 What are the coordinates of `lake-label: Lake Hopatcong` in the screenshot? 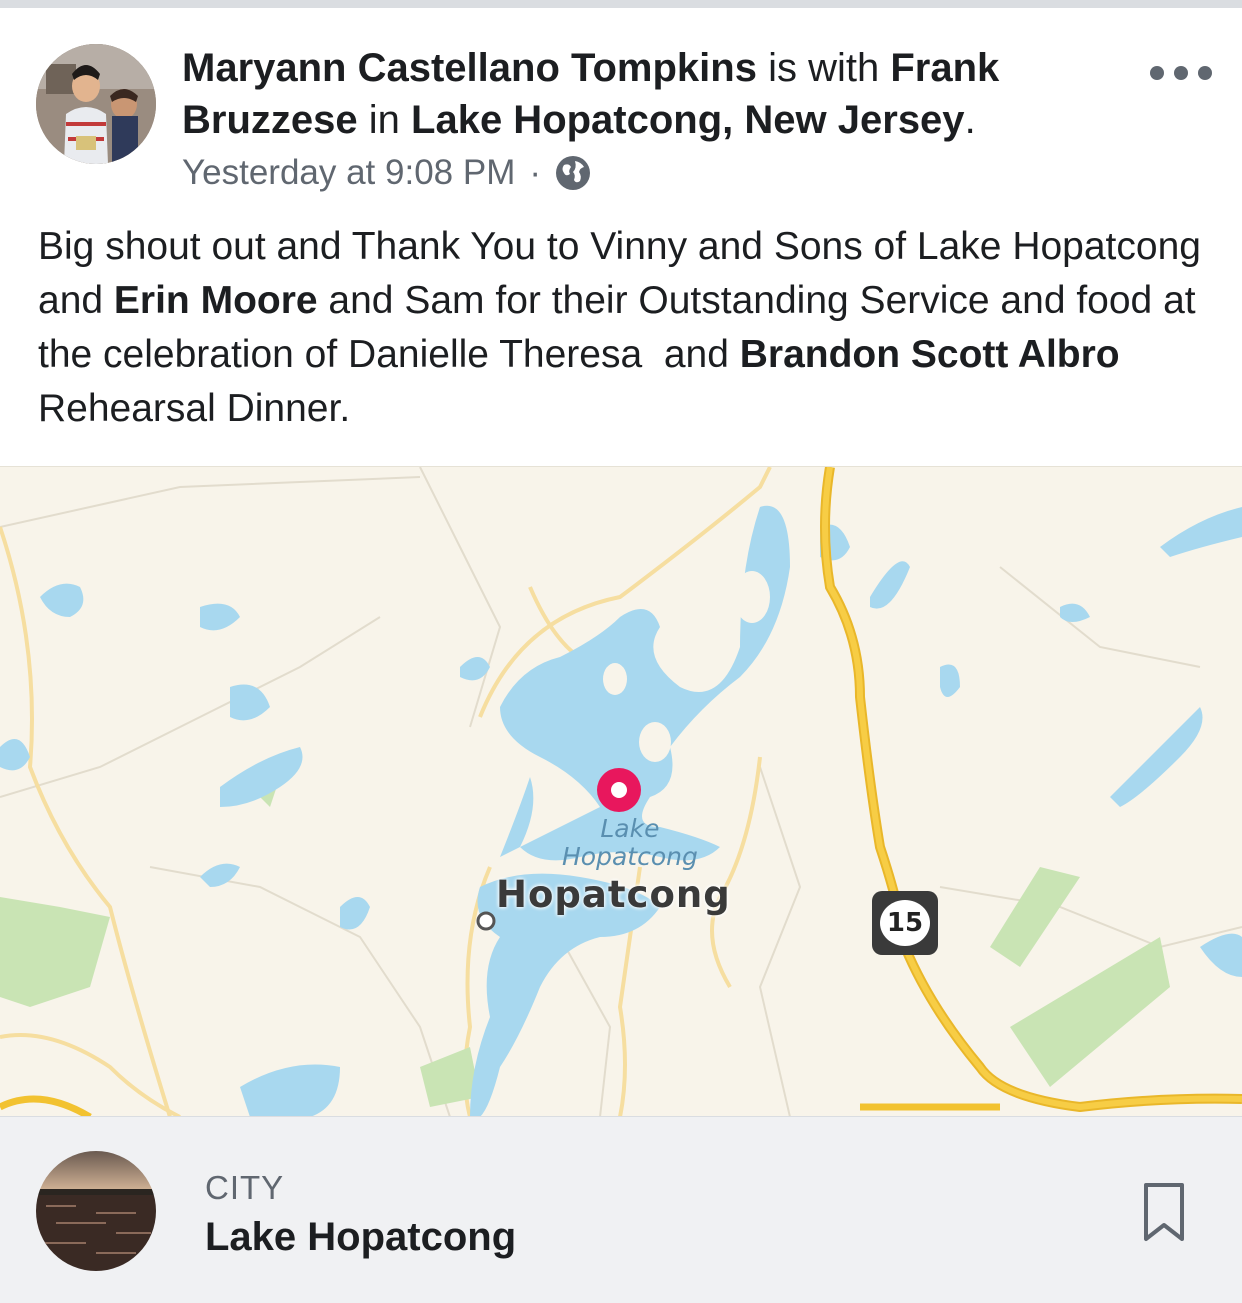 It's located at (630, 842).